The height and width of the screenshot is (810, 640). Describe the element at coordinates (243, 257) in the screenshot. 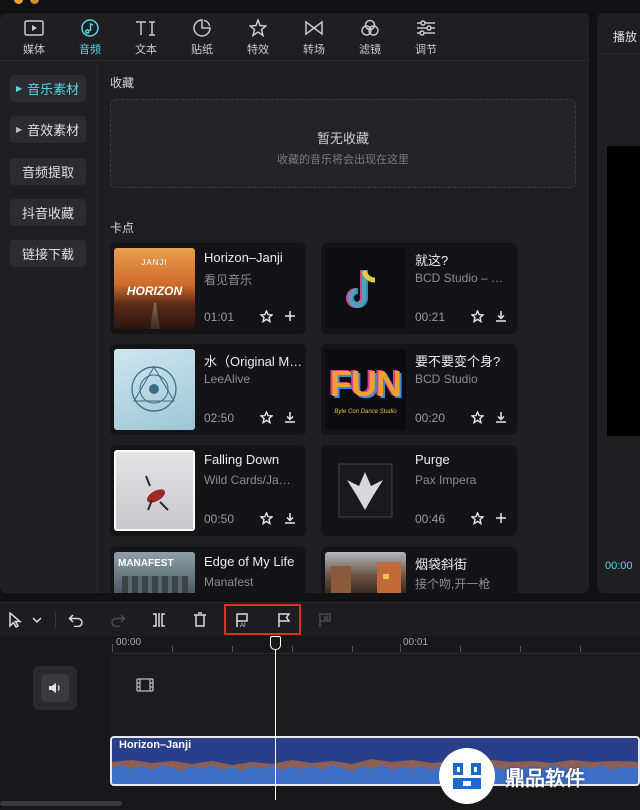

I see `track-title: Horizon–Janji` at that location.